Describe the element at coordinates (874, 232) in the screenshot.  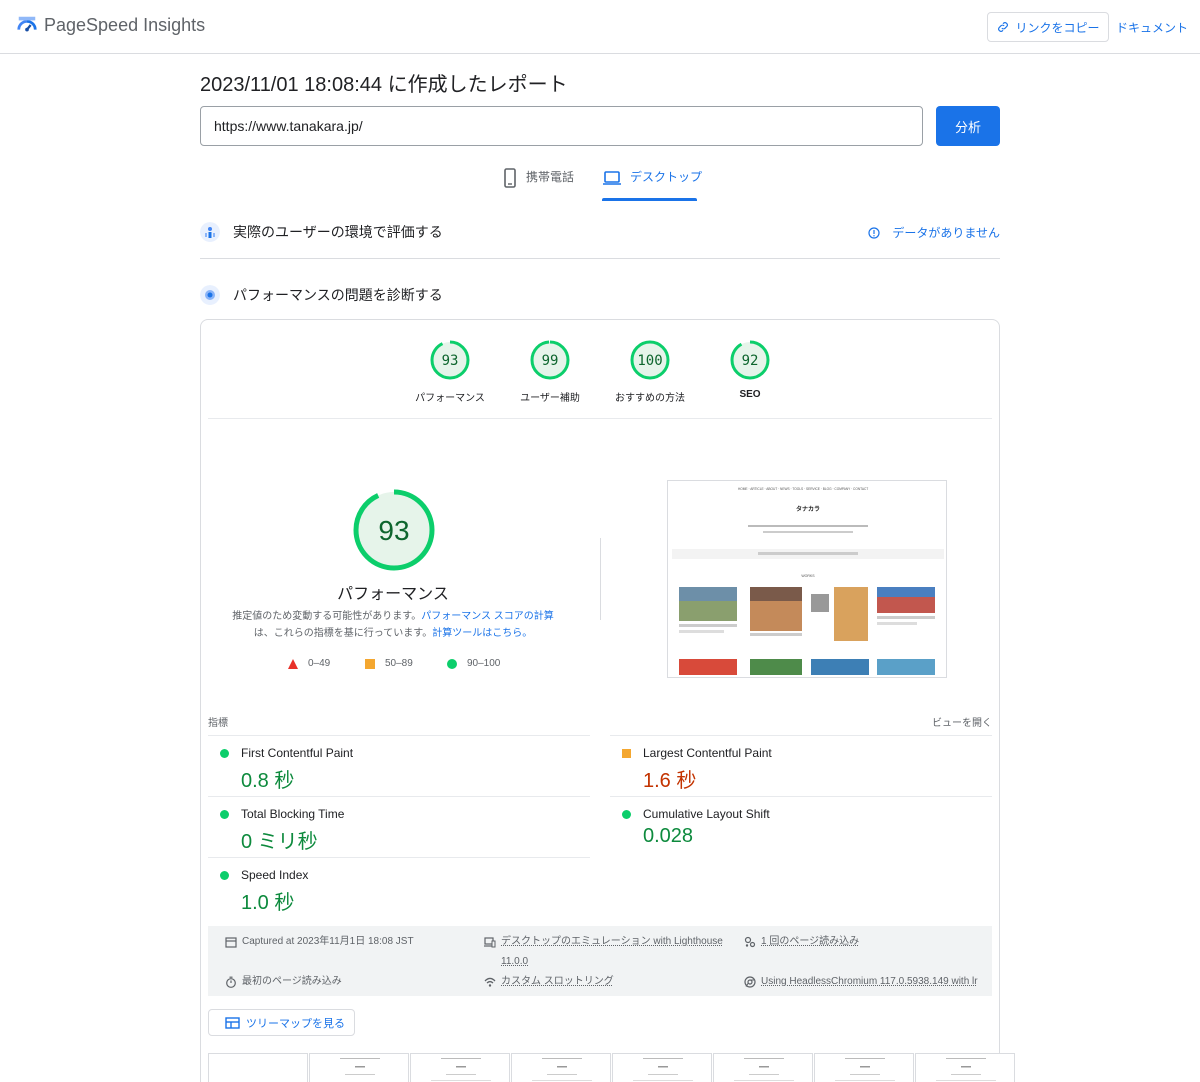
I see `info-icon` at that location.